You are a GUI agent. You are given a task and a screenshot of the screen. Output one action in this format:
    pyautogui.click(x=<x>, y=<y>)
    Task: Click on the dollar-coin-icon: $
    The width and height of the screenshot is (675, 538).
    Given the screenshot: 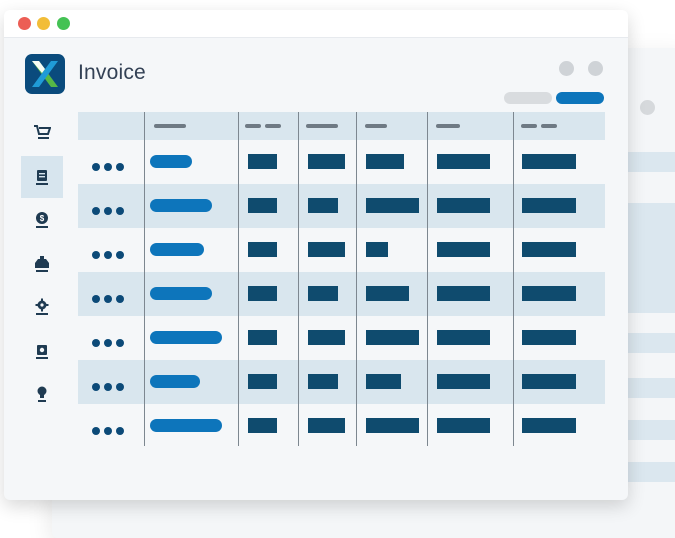 What is the action you would take?
    pyautogui.click(x=42, y=220)
    